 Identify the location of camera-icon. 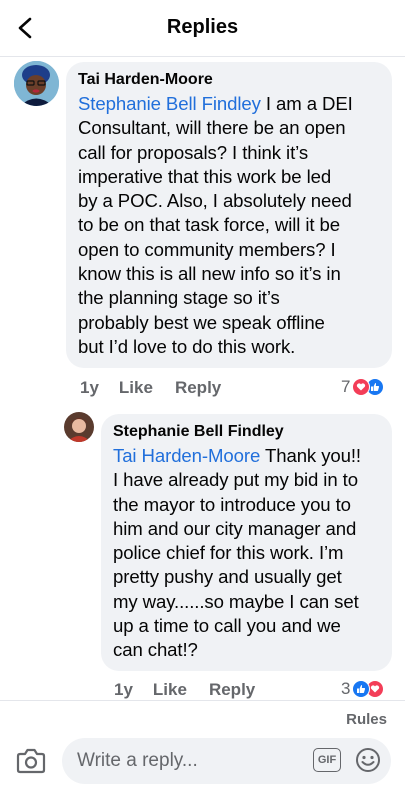
(31, 761).